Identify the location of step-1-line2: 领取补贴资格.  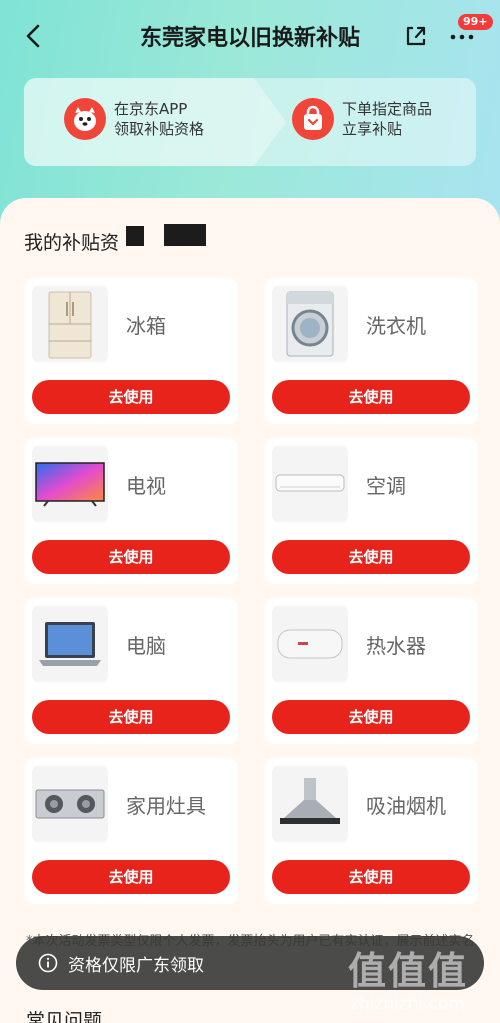
(159, 129).